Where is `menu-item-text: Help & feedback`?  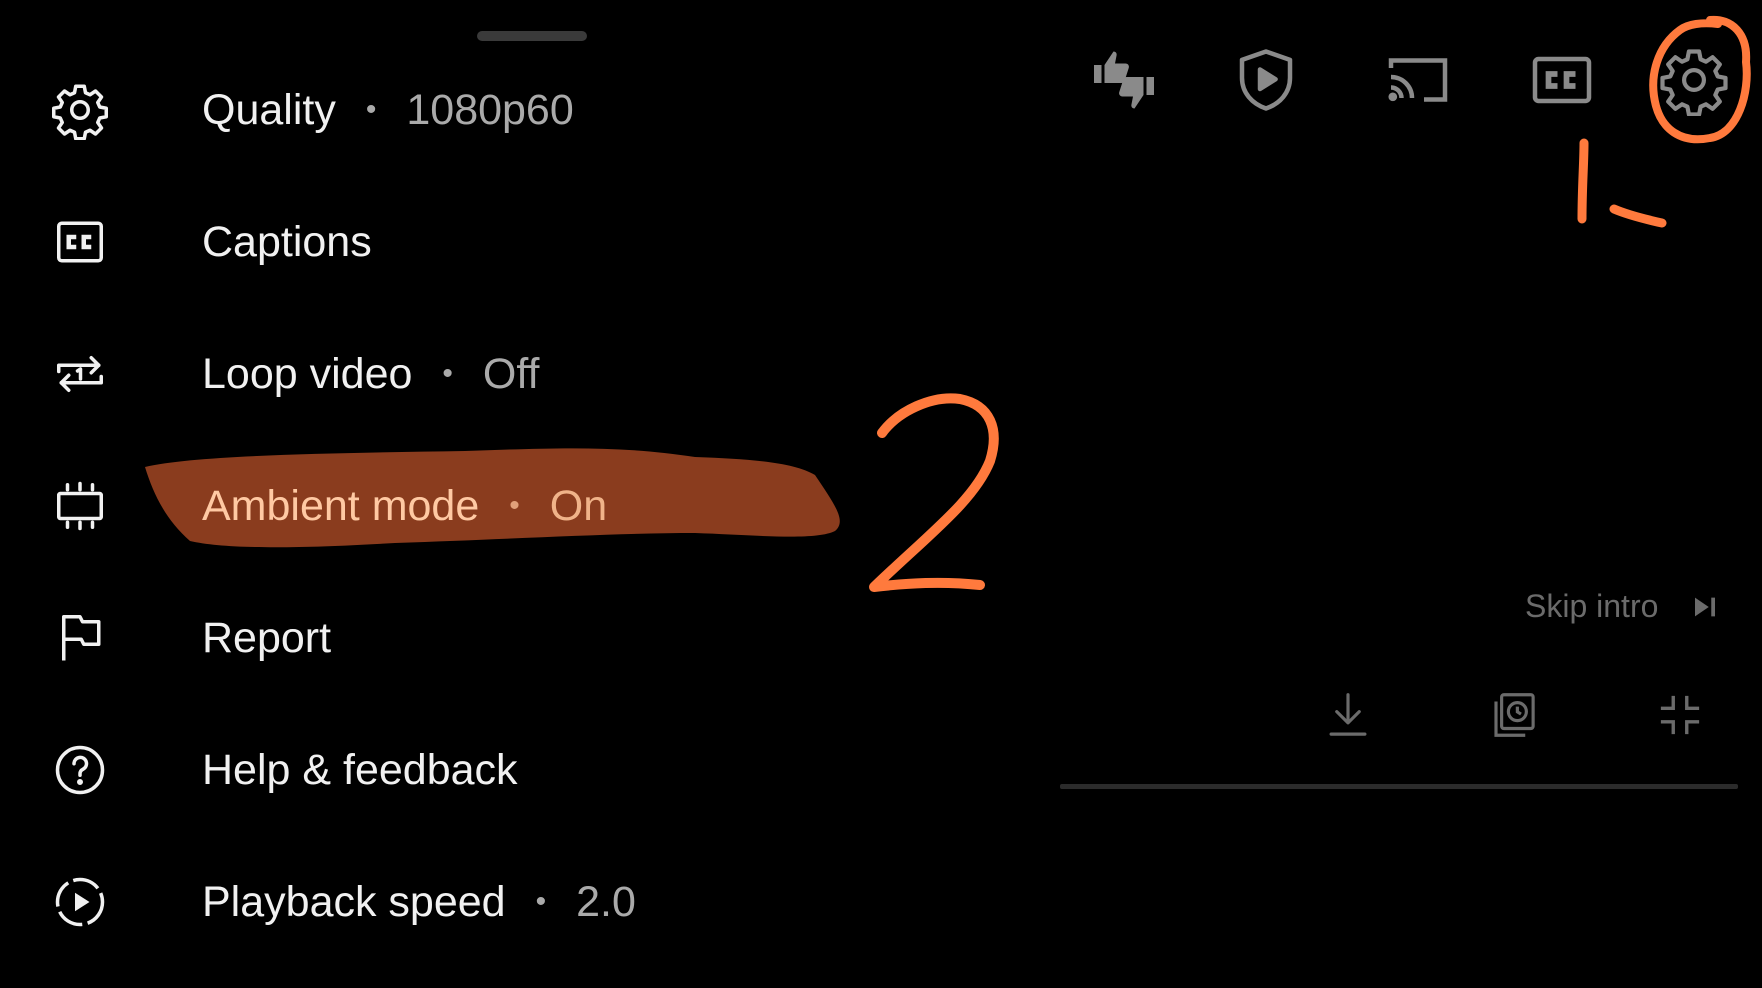
menu-item-text: Help & feedback is located at coordinates (360, 770).